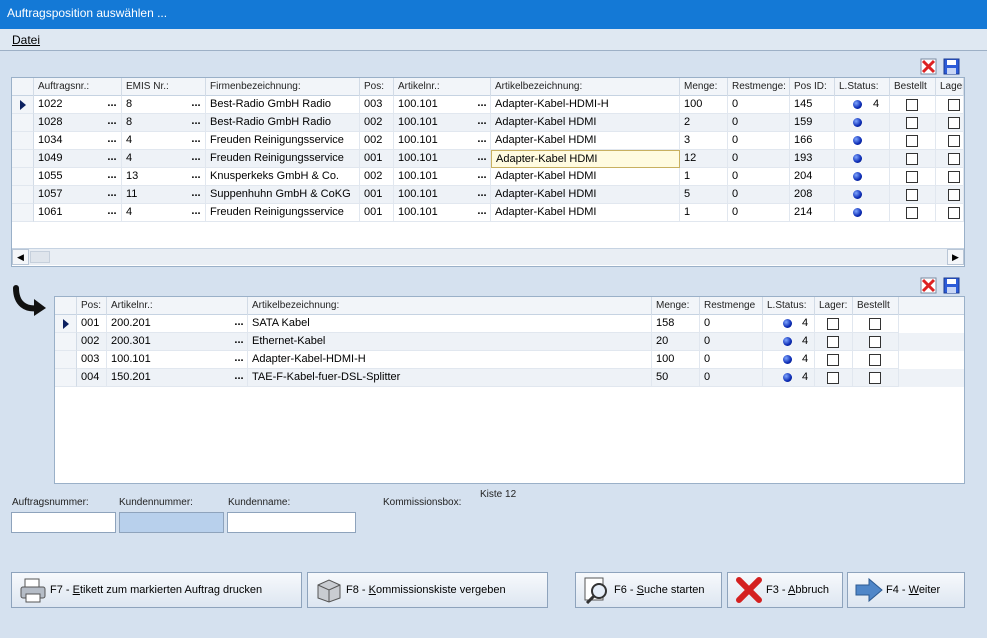  Describe the element at coordinates (291, 522) in the screenshot. I see `kundenname-input` at that location.